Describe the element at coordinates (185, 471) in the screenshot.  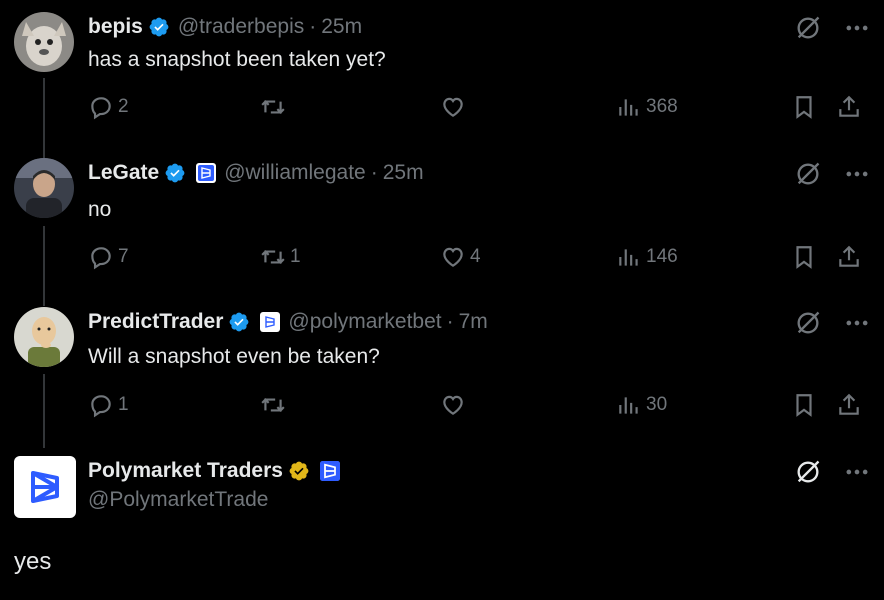
I see `display-name: Polymarket Traders` at that location.